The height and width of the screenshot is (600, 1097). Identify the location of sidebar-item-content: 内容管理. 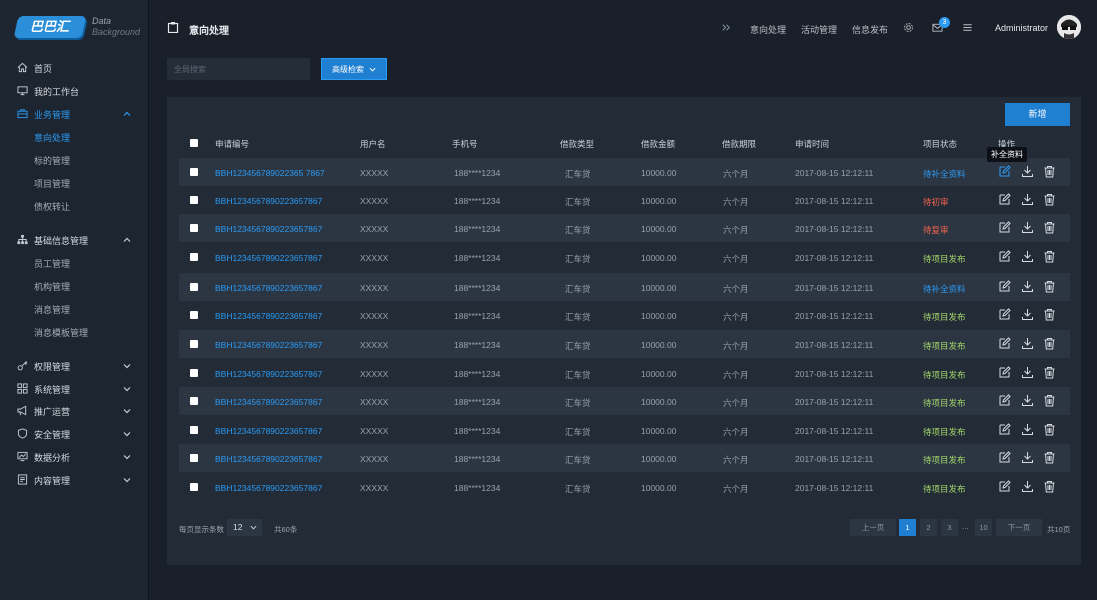
(74, 480).